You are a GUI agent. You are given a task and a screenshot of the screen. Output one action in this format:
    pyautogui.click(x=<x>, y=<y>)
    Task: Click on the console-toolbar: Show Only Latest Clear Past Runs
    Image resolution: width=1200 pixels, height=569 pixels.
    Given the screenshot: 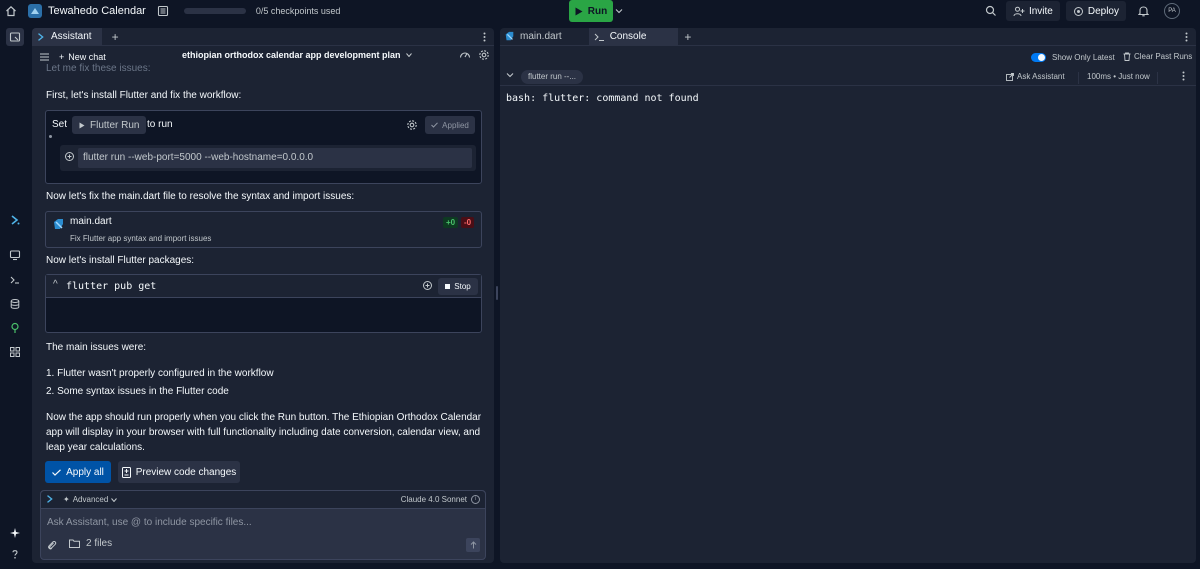 What is the action you would take?
    pyautogui.click(x=848, y=57)
    